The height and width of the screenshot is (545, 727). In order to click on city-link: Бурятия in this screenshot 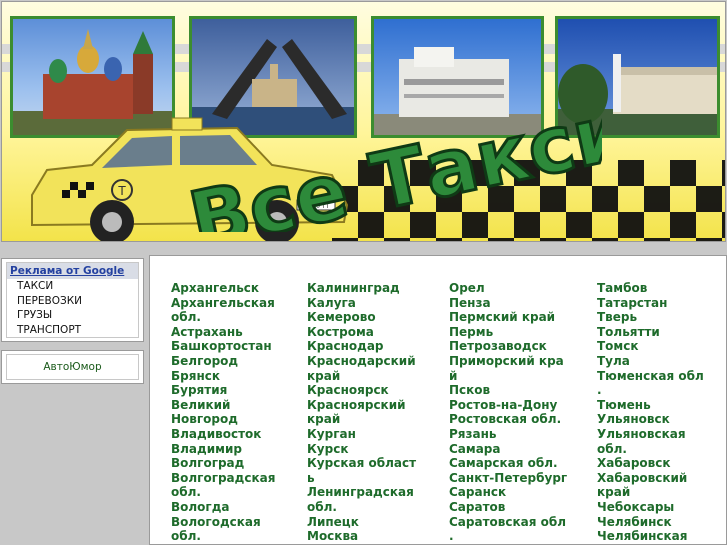, I will do `click(223, 390)`.